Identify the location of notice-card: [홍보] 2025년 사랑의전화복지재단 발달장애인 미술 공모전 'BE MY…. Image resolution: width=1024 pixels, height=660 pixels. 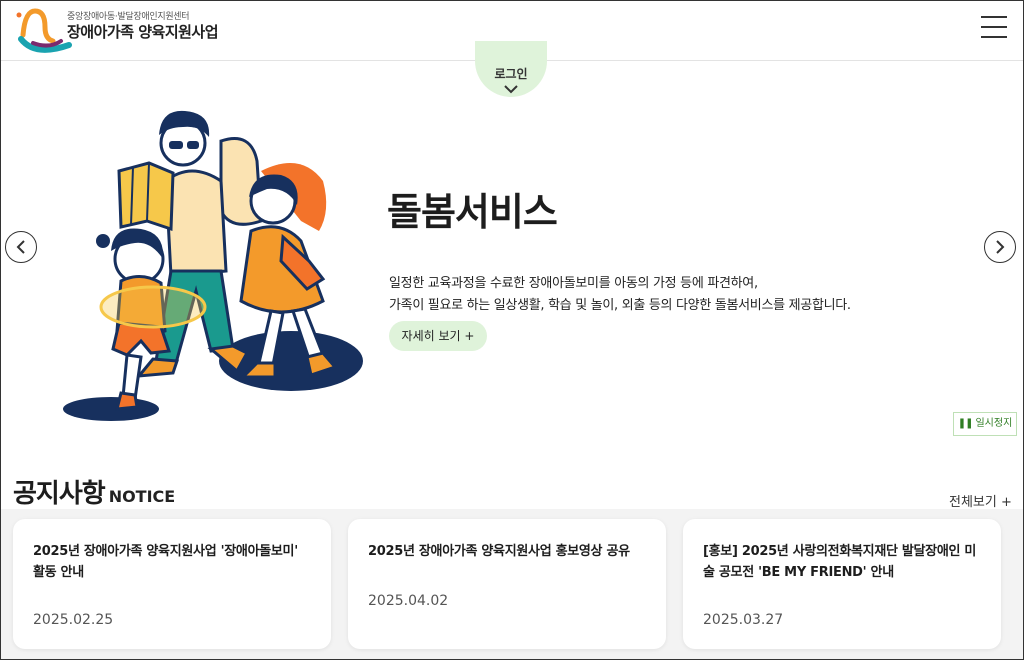
(842, 584).